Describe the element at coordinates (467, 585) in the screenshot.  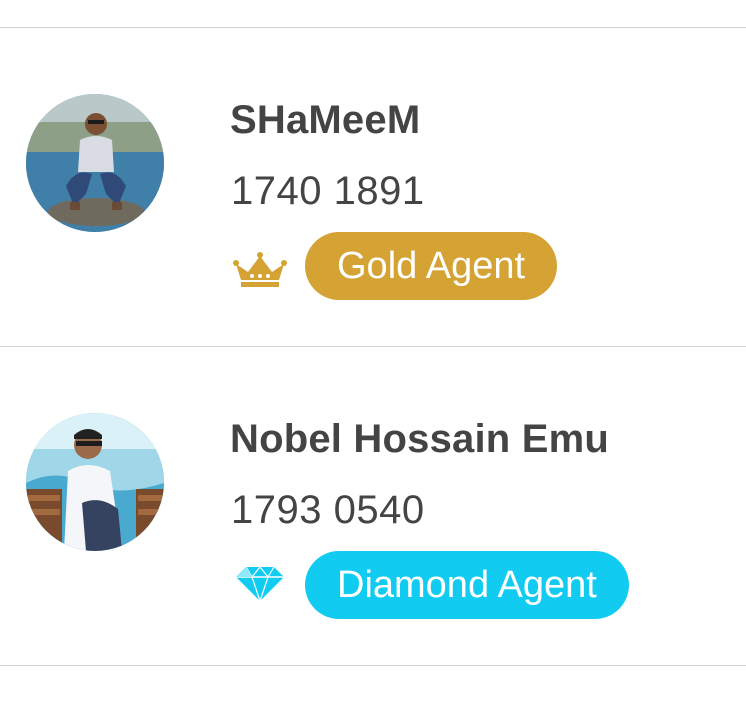
I see `tier-badge: Diamond Agent` at that location.